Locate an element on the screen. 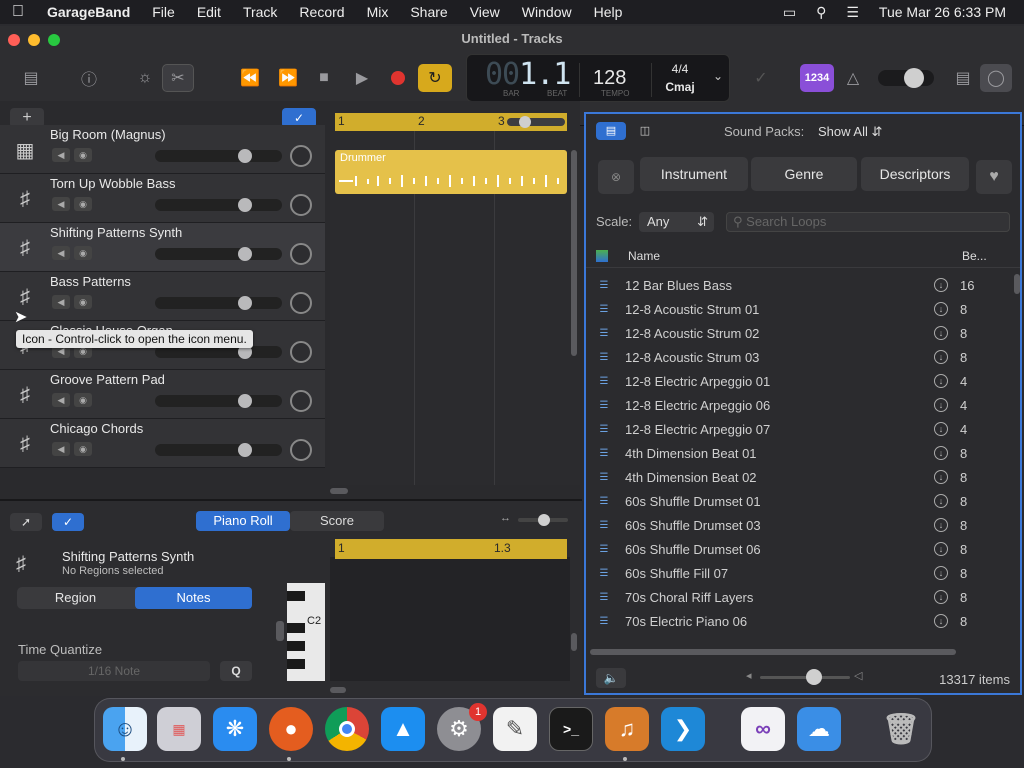  editor-zoom-slider: ↔ is located at coordinates (535, 519).